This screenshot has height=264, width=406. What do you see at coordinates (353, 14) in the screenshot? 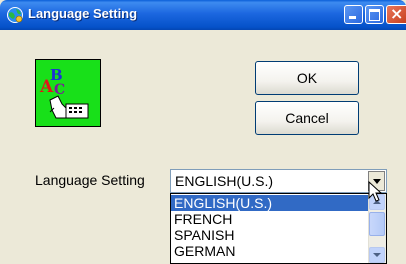
I see `minimize-button` at bounding box center [353, 14].